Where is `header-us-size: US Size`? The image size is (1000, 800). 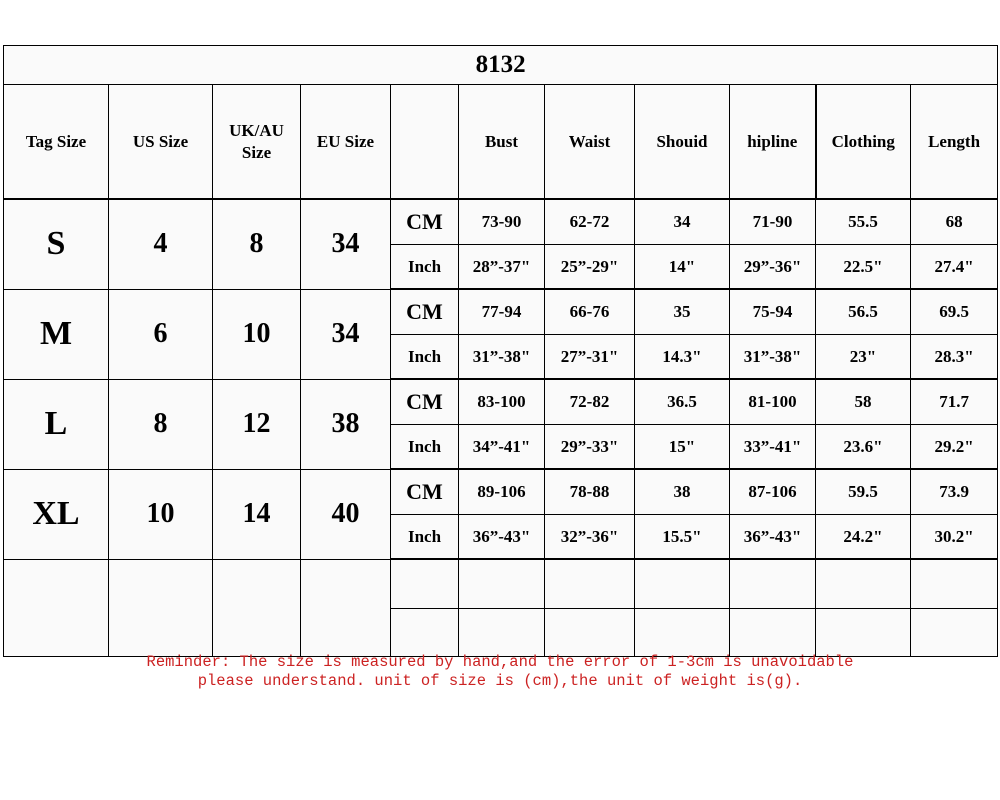 header-us-size: US Size is located at coordinates (160, 142).